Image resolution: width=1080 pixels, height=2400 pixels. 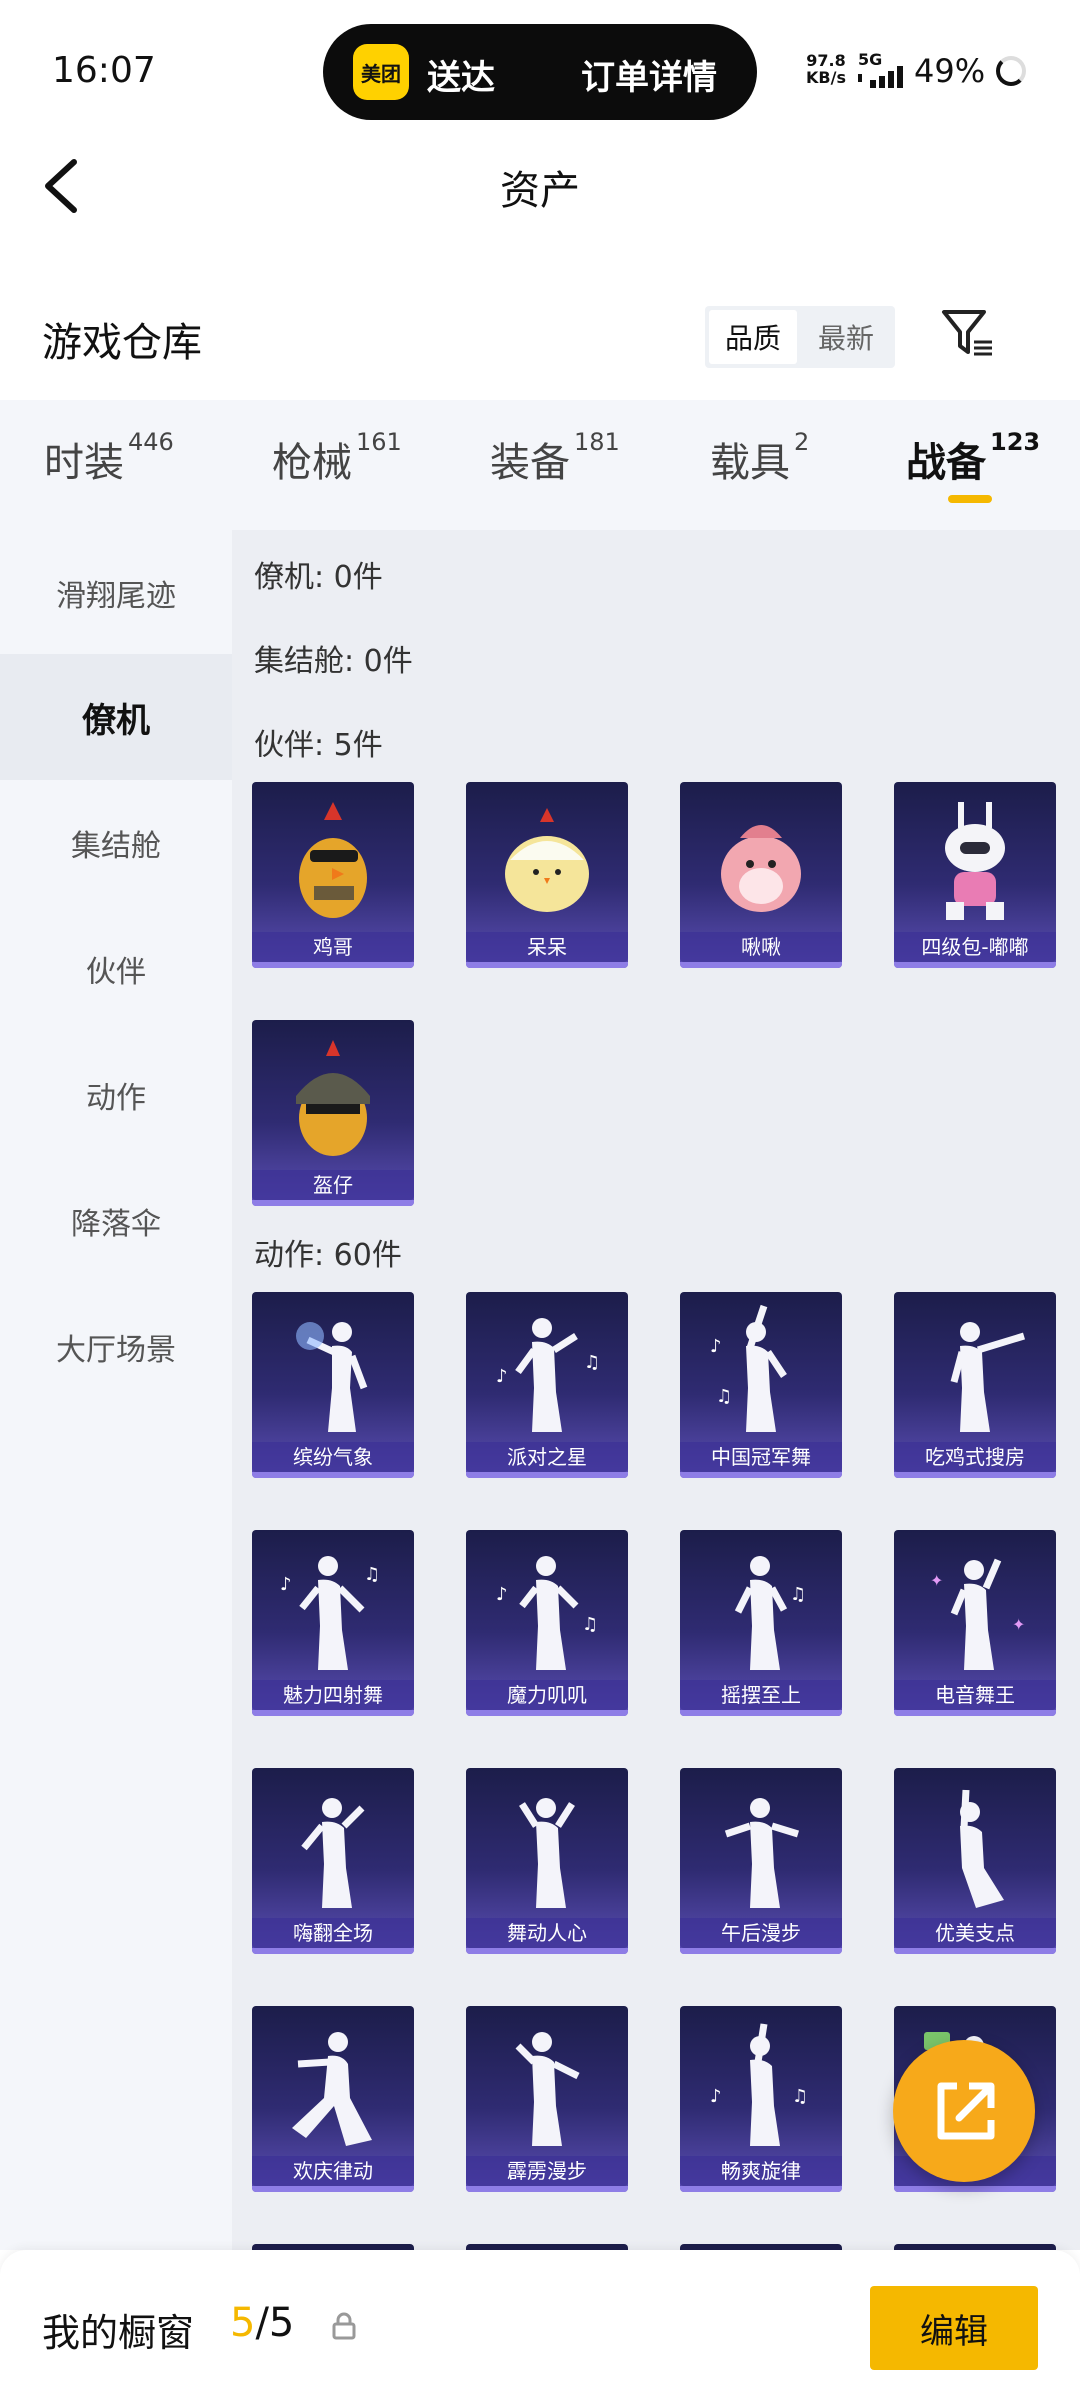 I want to click on signal-icon, so click(x=880, y=77).